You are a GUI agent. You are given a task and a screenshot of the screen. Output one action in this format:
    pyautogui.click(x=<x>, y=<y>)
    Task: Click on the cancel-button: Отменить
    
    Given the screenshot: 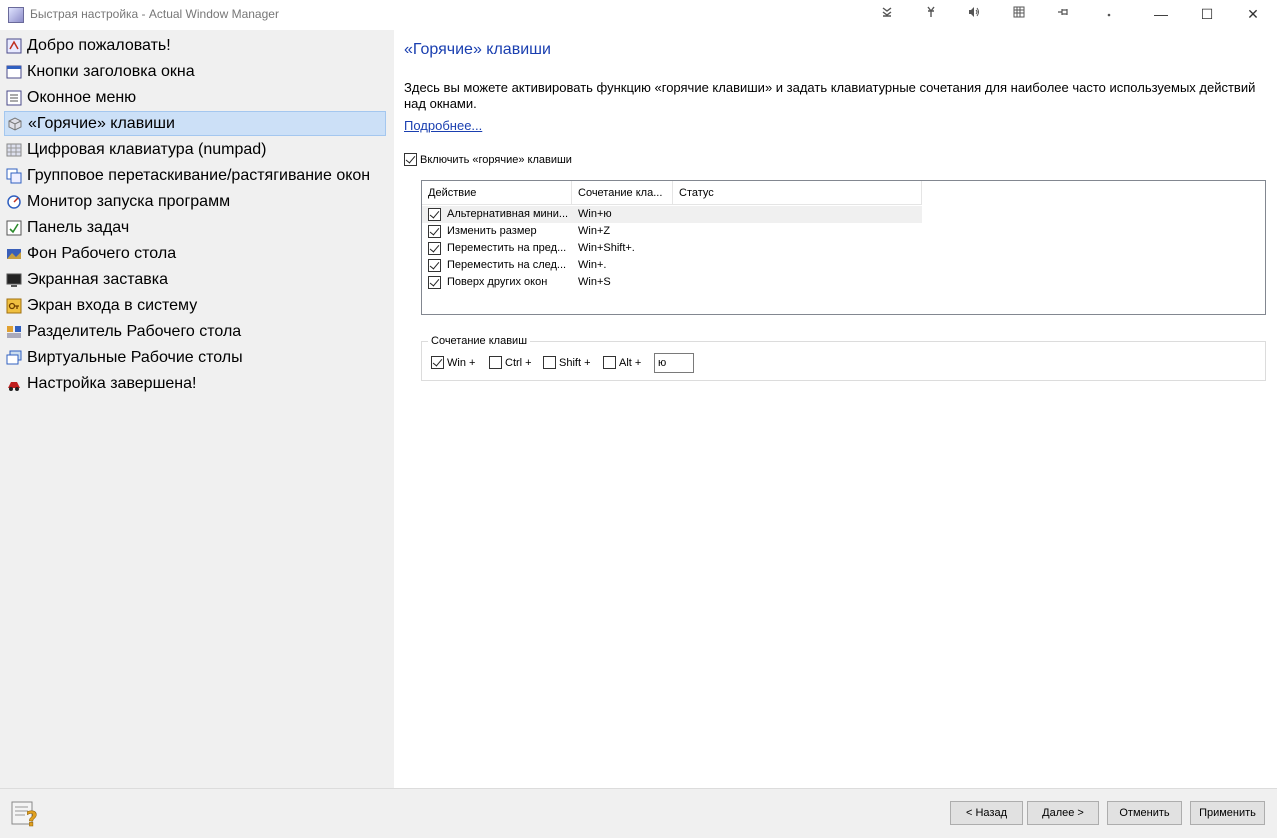 What is the action you would take?
    pyautogui.click(x=1144, y=813)
    